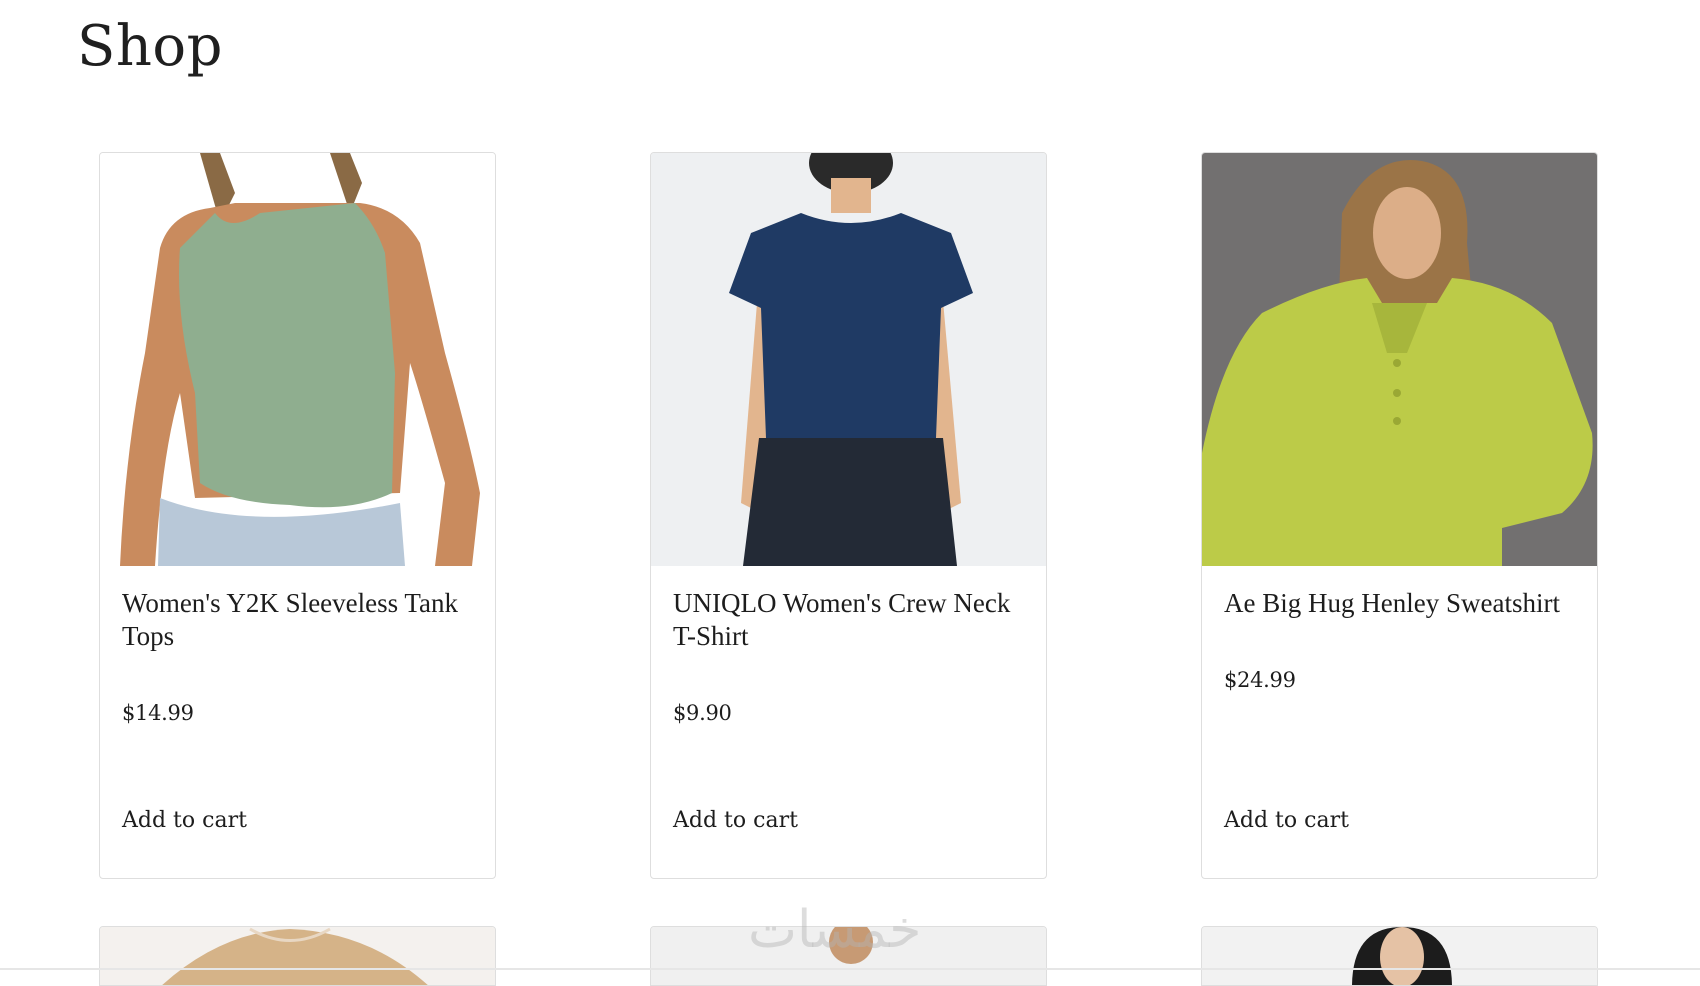  What do you see at coordinates (835, 930) in the screenshot?
I see `watermark: خمسات` at bounding box center [835, 930].